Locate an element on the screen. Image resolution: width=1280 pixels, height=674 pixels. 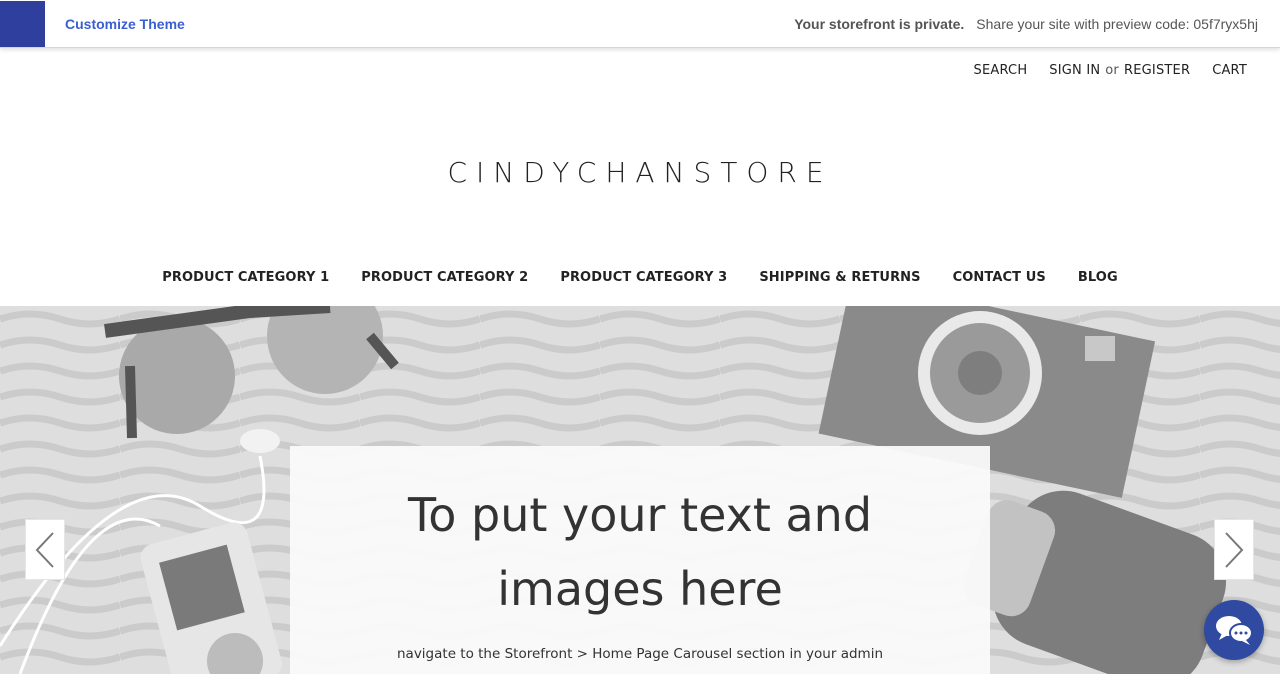
chat-button is located at coordinates (1234, 630).